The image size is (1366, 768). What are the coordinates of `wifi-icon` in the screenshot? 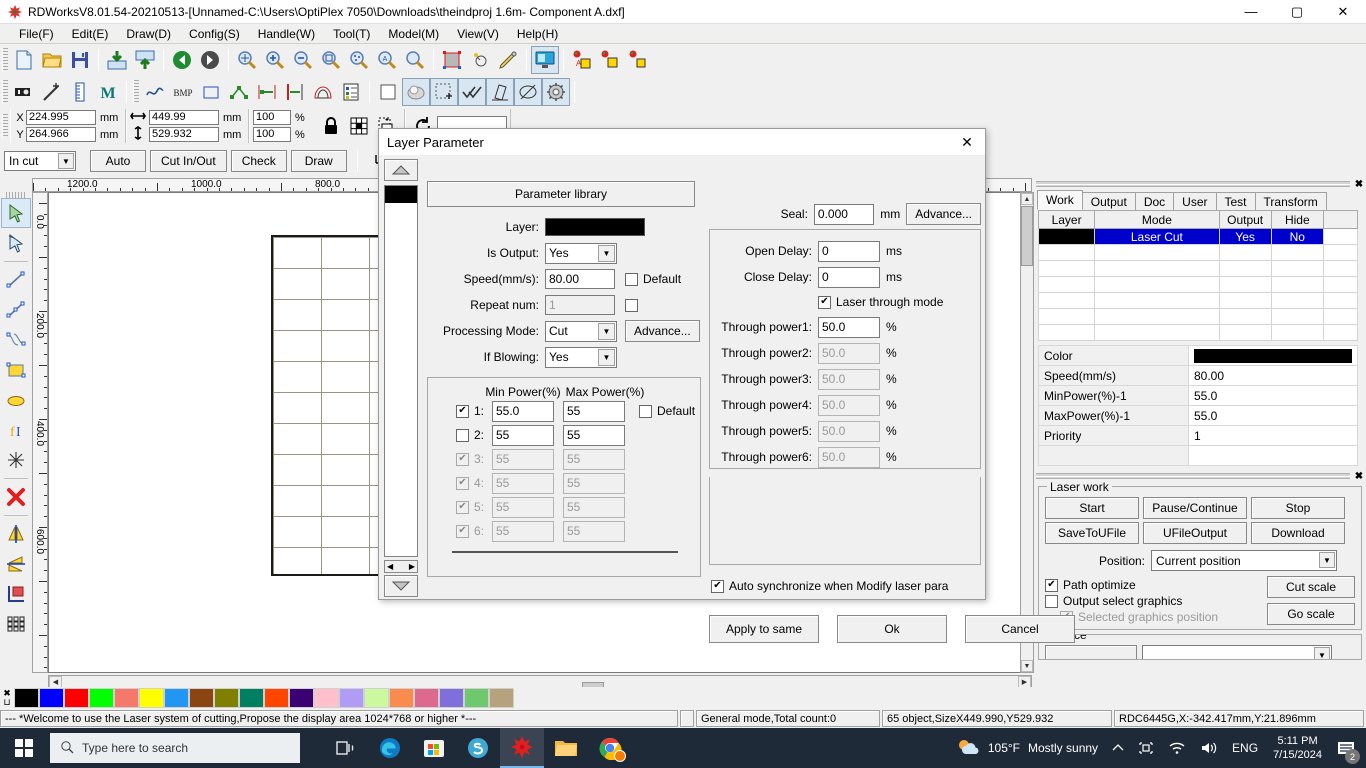 It's located at (1177, 748).